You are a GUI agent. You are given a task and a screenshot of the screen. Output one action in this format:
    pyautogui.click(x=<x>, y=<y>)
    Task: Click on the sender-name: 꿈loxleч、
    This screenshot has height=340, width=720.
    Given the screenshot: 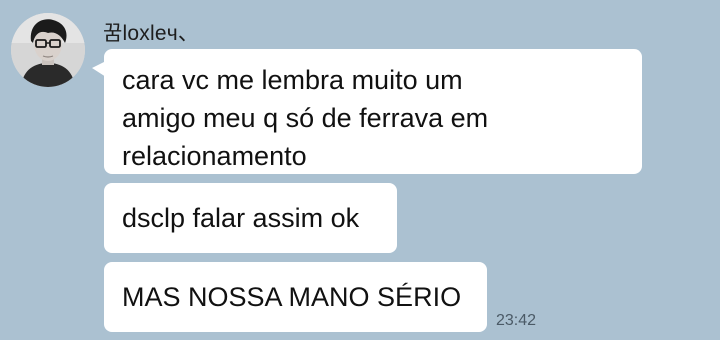 What is the action you would take?
    pyautogui.click(x=151, y=33)
    